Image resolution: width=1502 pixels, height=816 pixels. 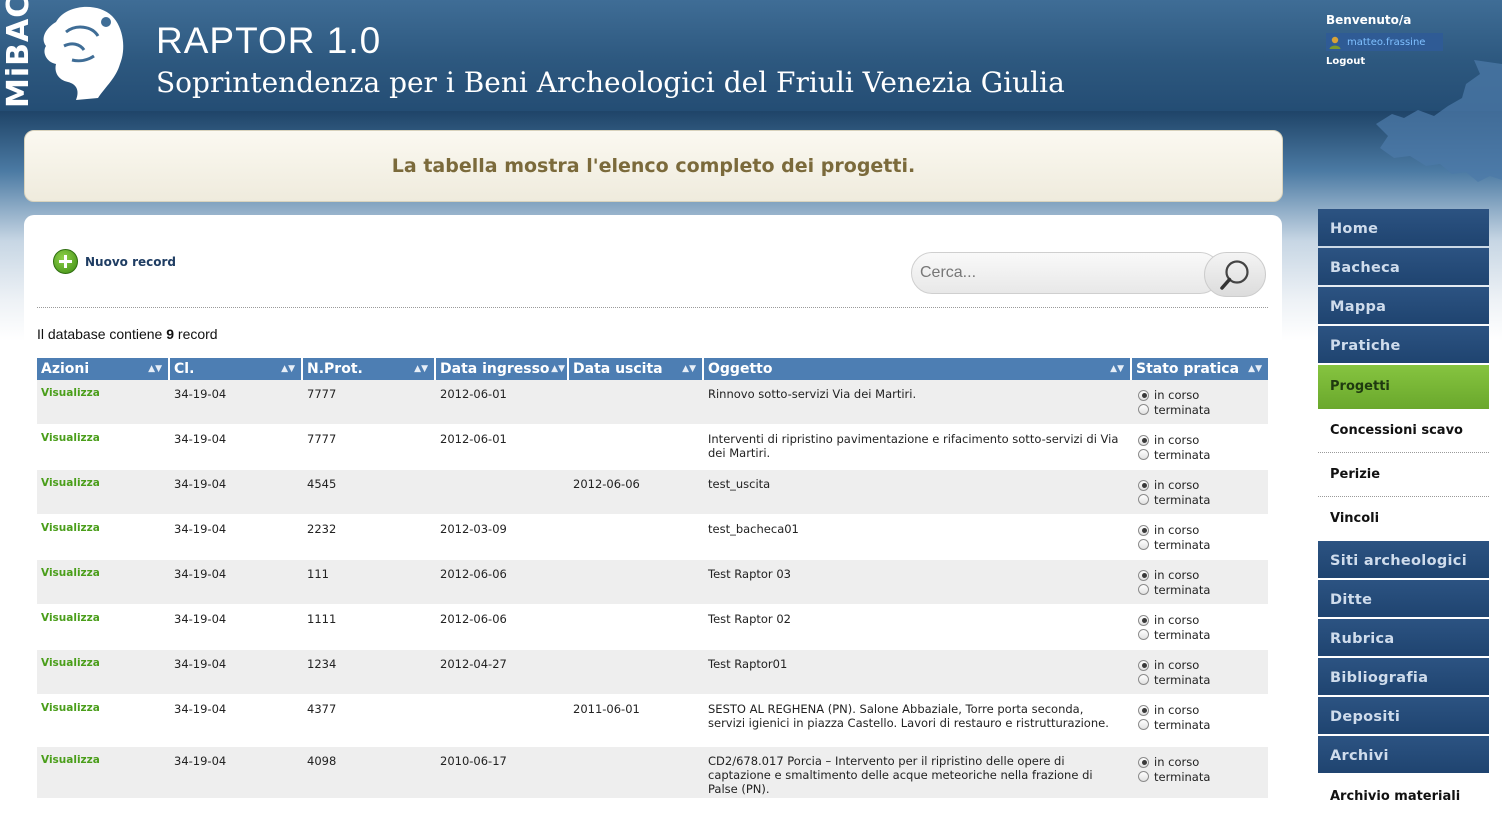 What do you see at coordinates (1066, 273) in the screenshot?
I see `search-input` at bounding box center [1066, 273].